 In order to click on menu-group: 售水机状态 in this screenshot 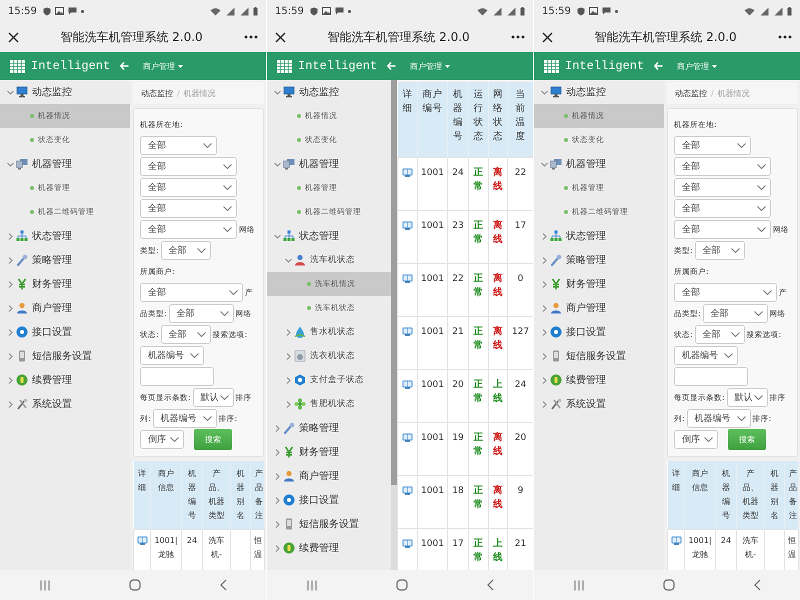, I will do `click(329, 332)`.